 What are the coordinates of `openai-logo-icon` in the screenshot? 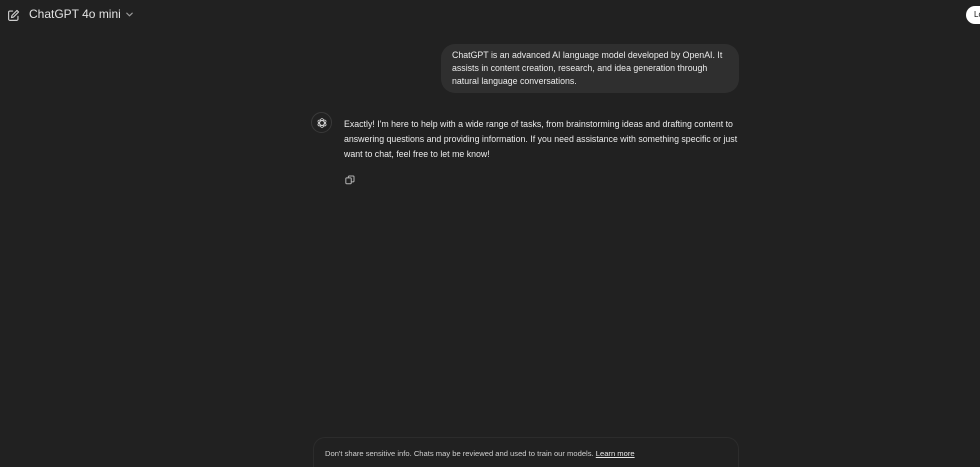 It's located at (321, 122).